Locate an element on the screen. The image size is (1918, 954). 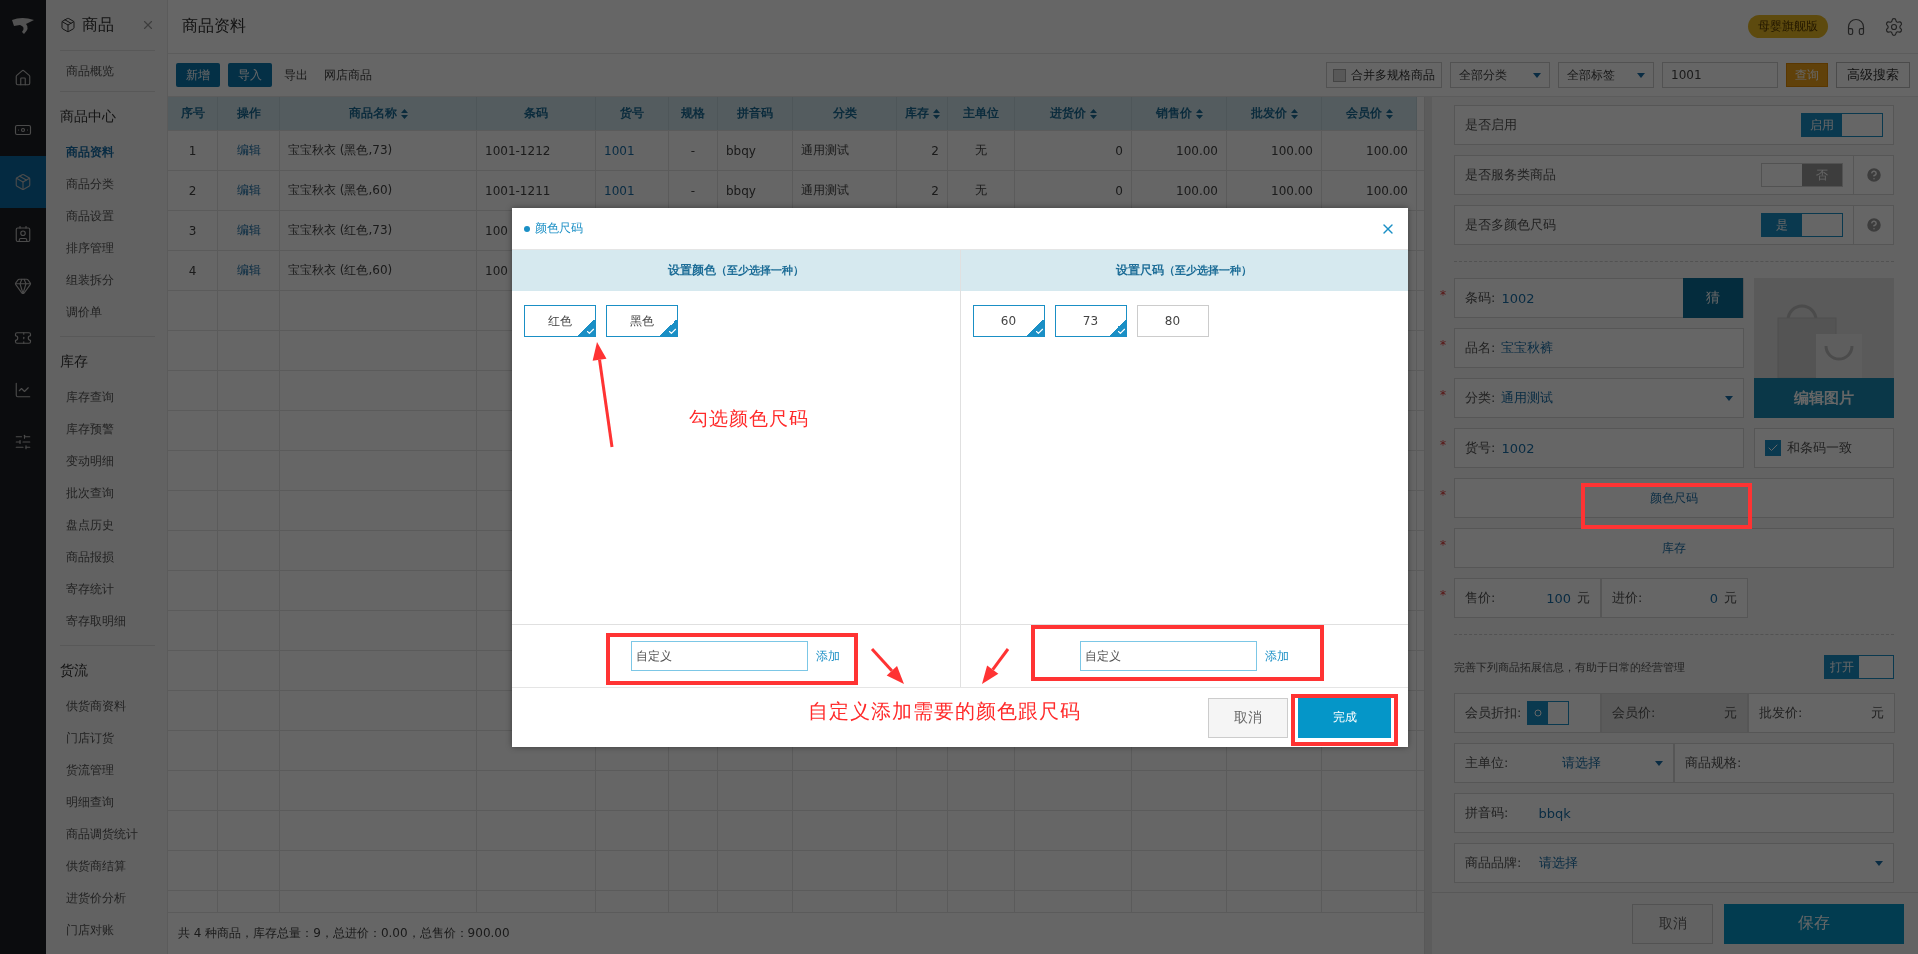
sidebar-item: 盘点历史 is located at coordinates (107, 525).